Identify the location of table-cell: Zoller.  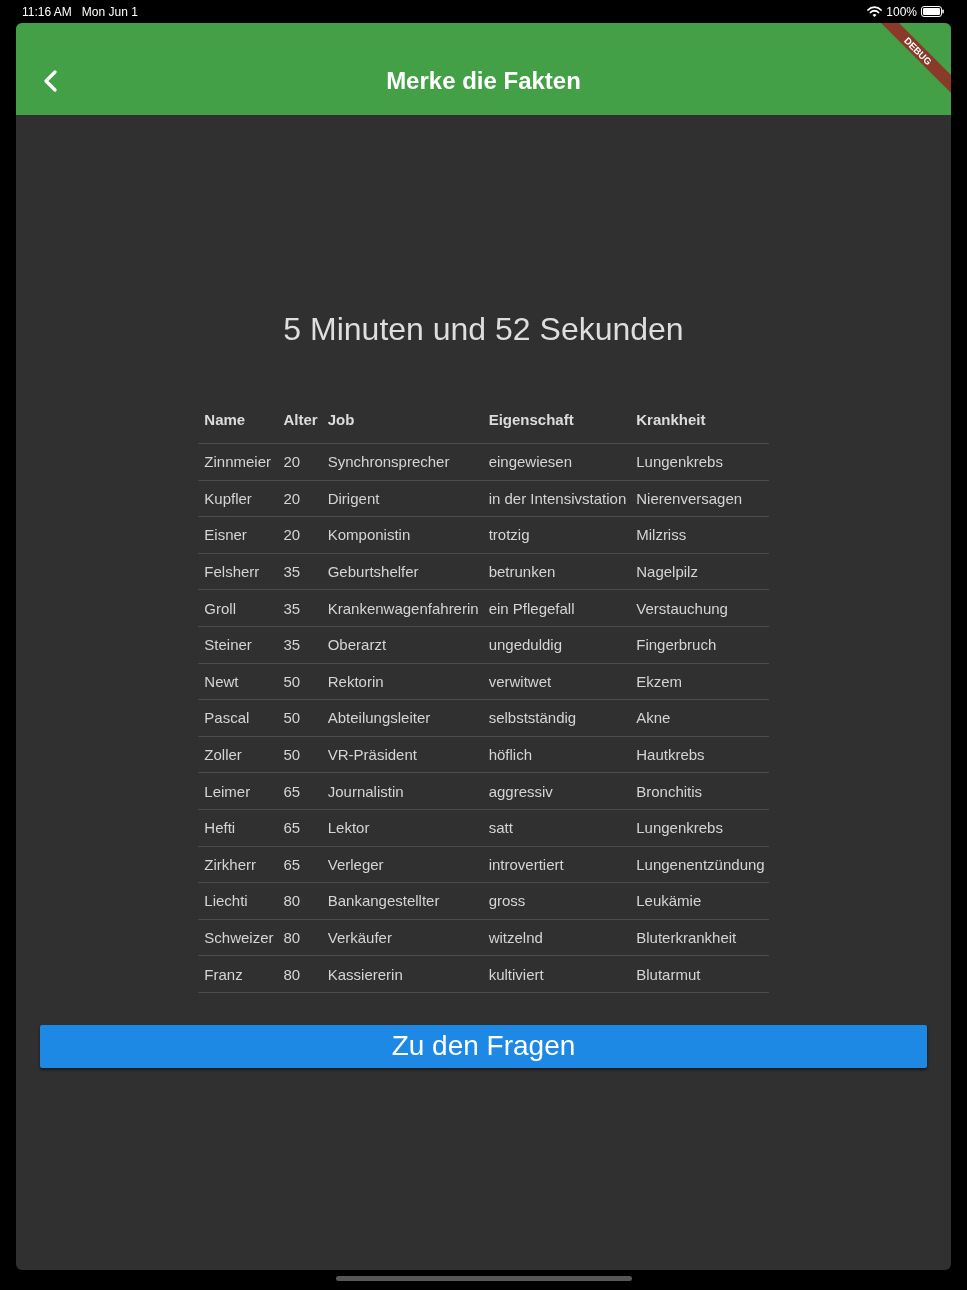
(238, 755).